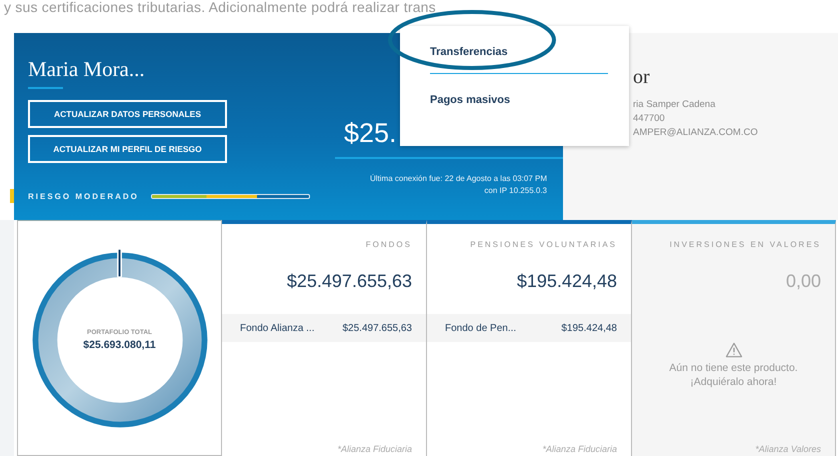 This screenshot has width=838, height=456. I want to click on balance-amount: $25., so click(370, 133).